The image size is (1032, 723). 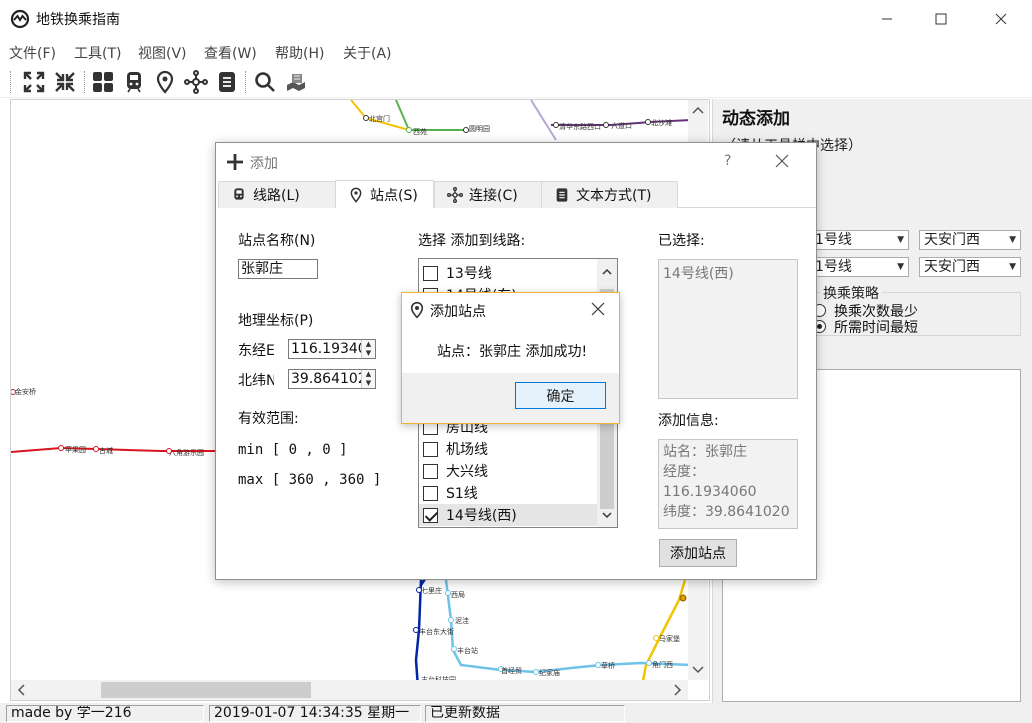 What do you see at coordinates (368, 379) in the screenshot?
I see `latitude-spinner: ▲ ▼` at bounding box center [368, 379].